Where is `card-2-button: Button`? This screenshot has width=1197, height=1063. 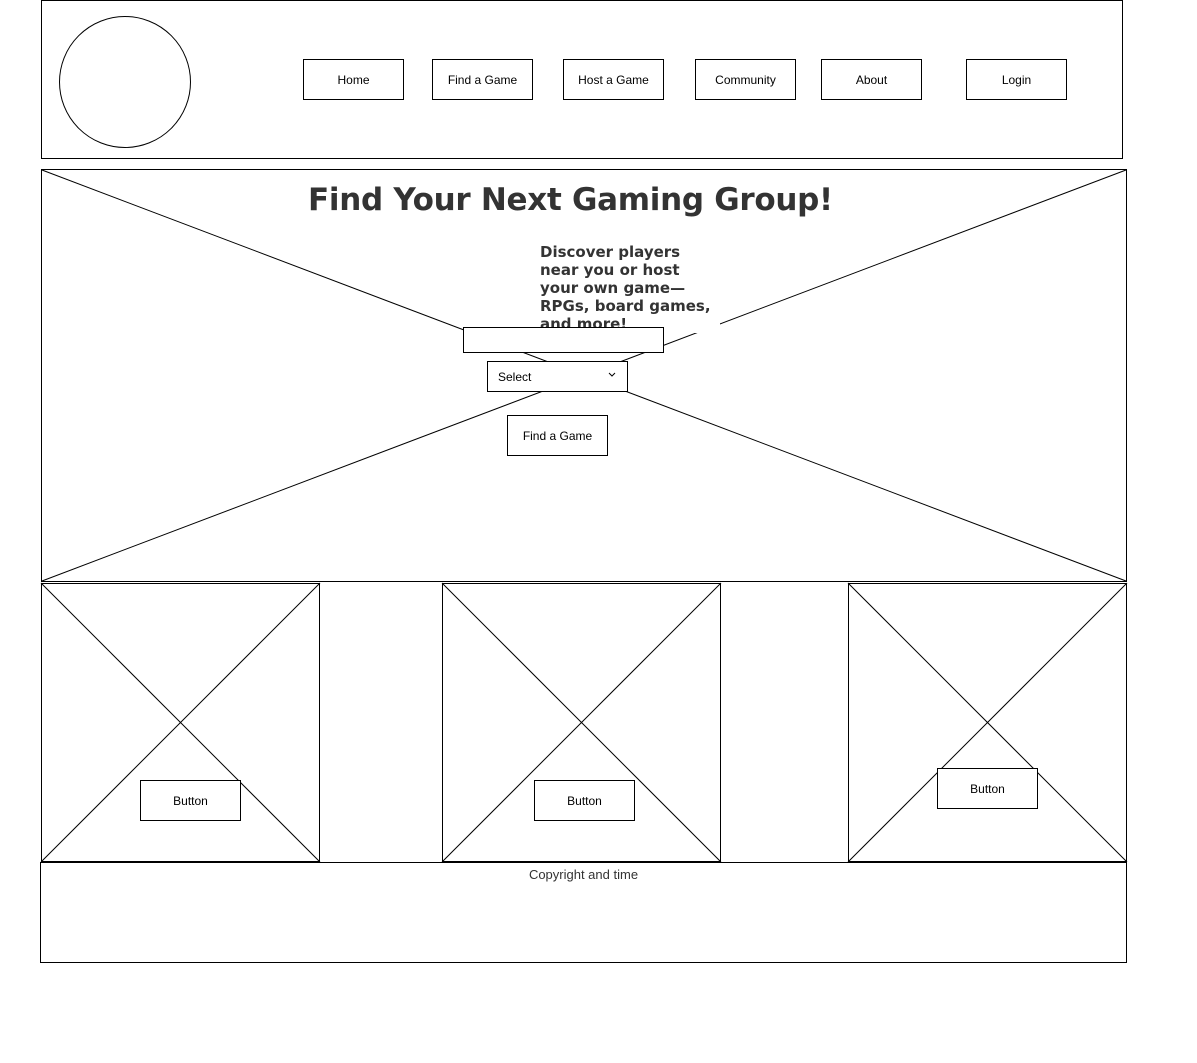 card-2-button: Button is located at coordinates (584, 800).